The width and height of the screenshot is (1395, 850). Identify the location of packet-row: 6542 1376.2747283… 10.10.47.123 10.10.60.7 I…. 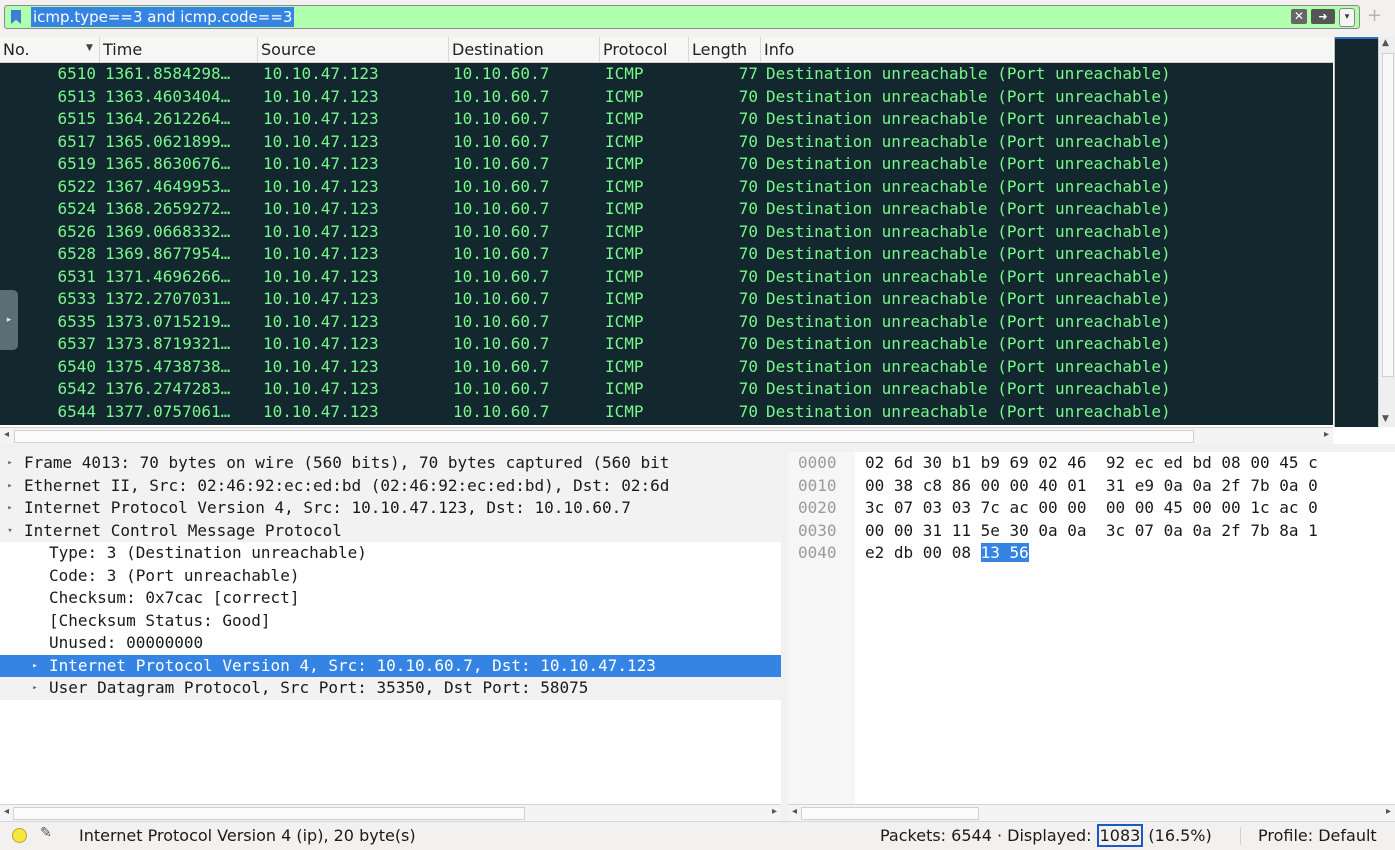
(666, 389).